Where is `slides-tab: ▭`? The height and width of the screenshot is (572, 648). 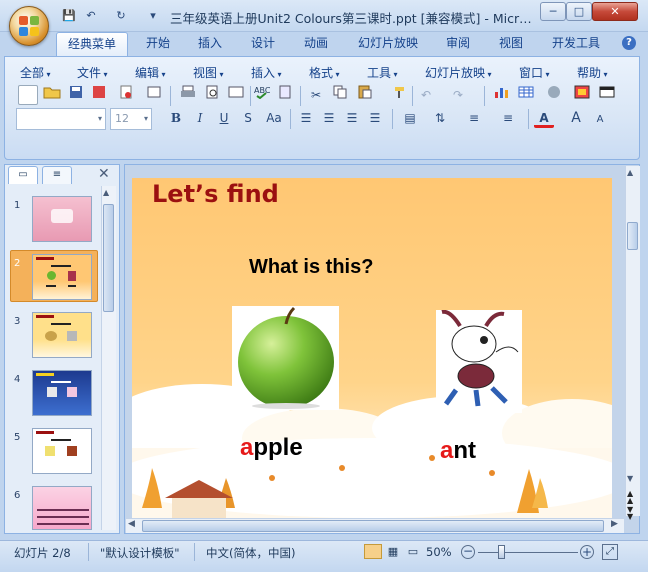 slides-tab: ▭ is located at coordinates (23, 175).